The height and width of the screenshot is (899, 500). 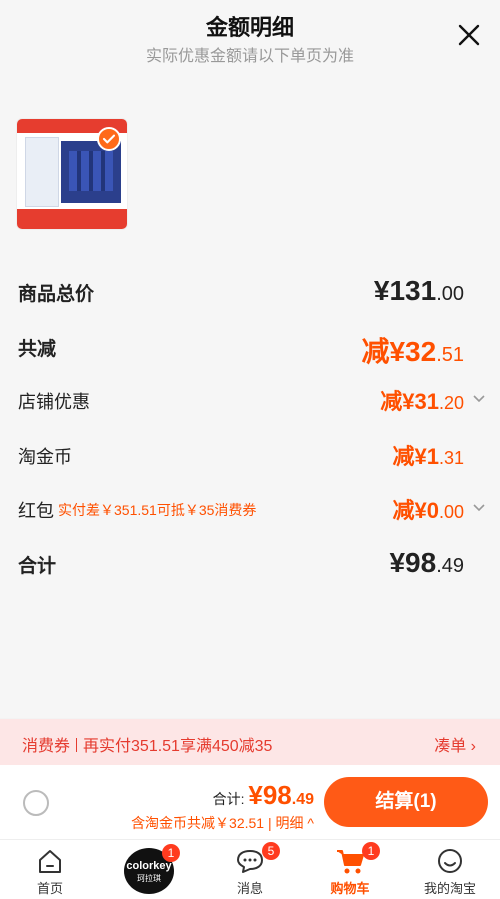 I want to click on bottom-tab-bar: 首页 5 消息 1 购物车 我的淘宝, so click(x=250, y=869).